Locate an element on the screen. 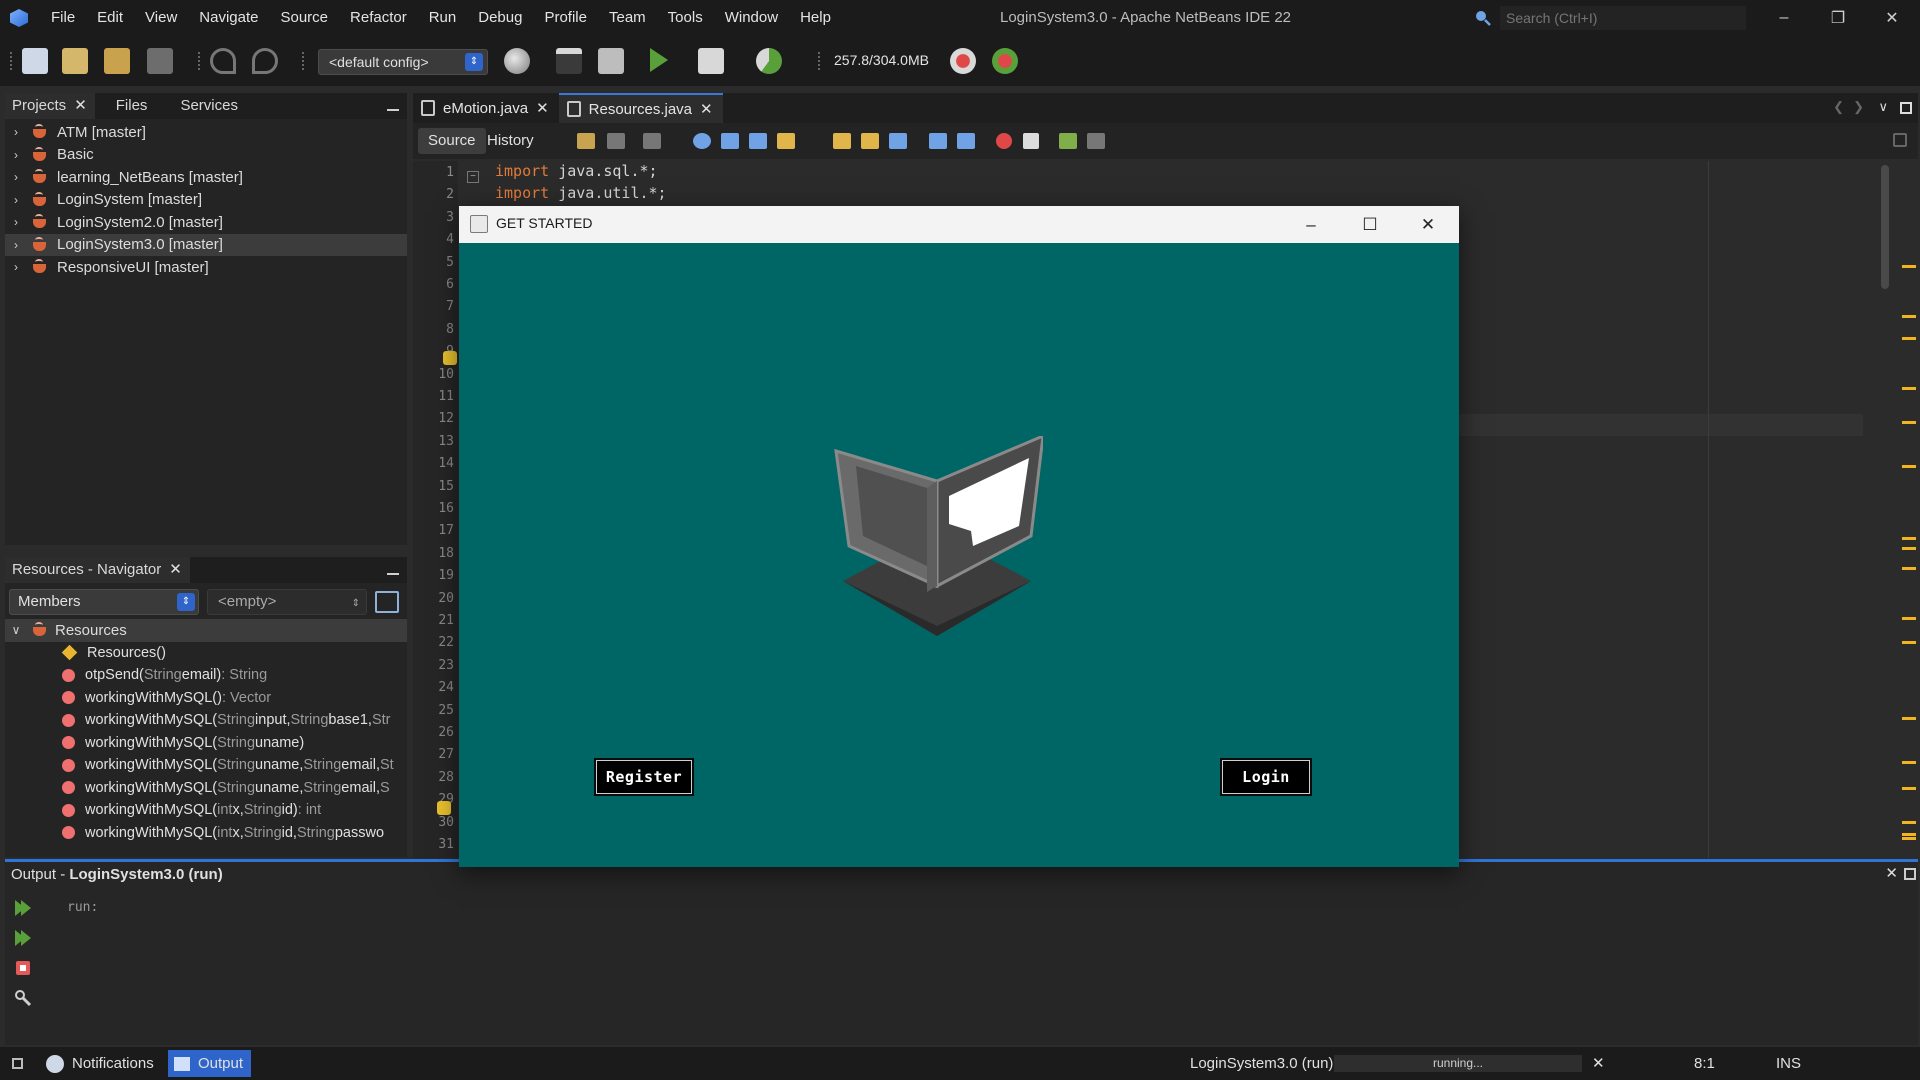  next-bookmark-icon is located at coordinates (870, 141).